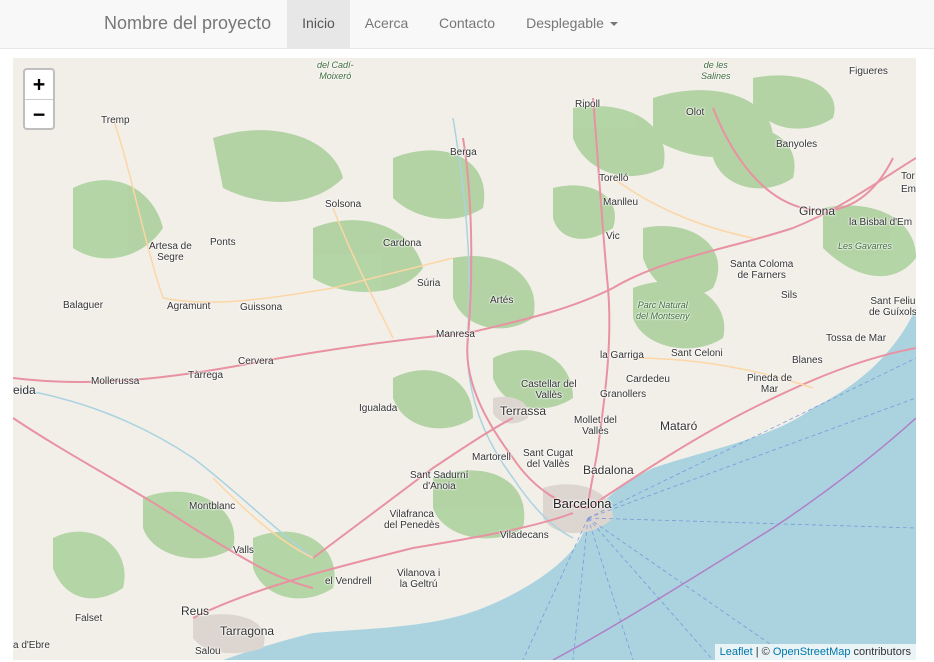 The image size is (934, 662). What do you see at coordinates (24, 390) in the screenshot?
I see `place-lleida: eida` at bounding box center [24, 390].